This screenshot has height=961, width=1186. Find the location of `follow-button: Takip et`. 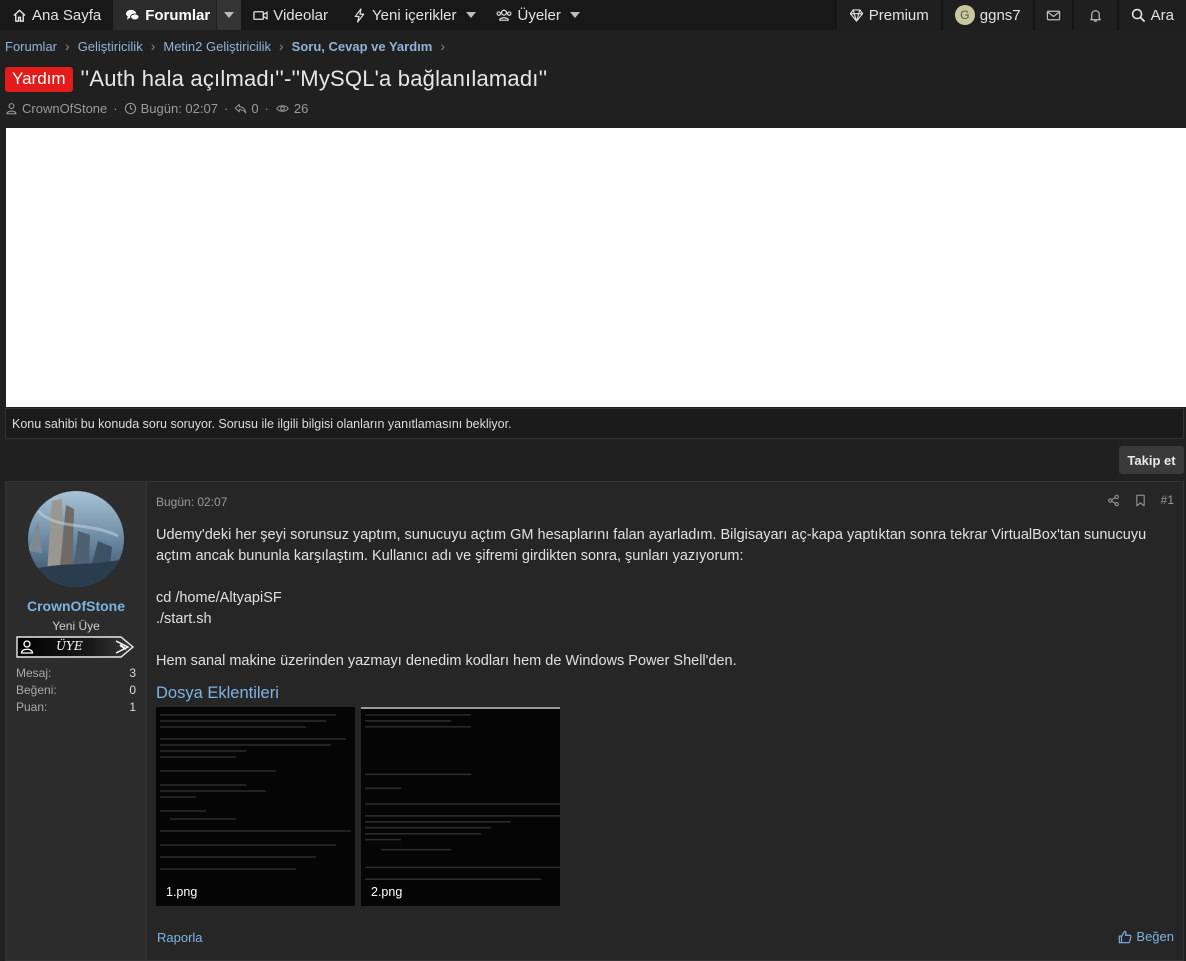

follow-button: Takip et is located at coordinates (1151, 460).